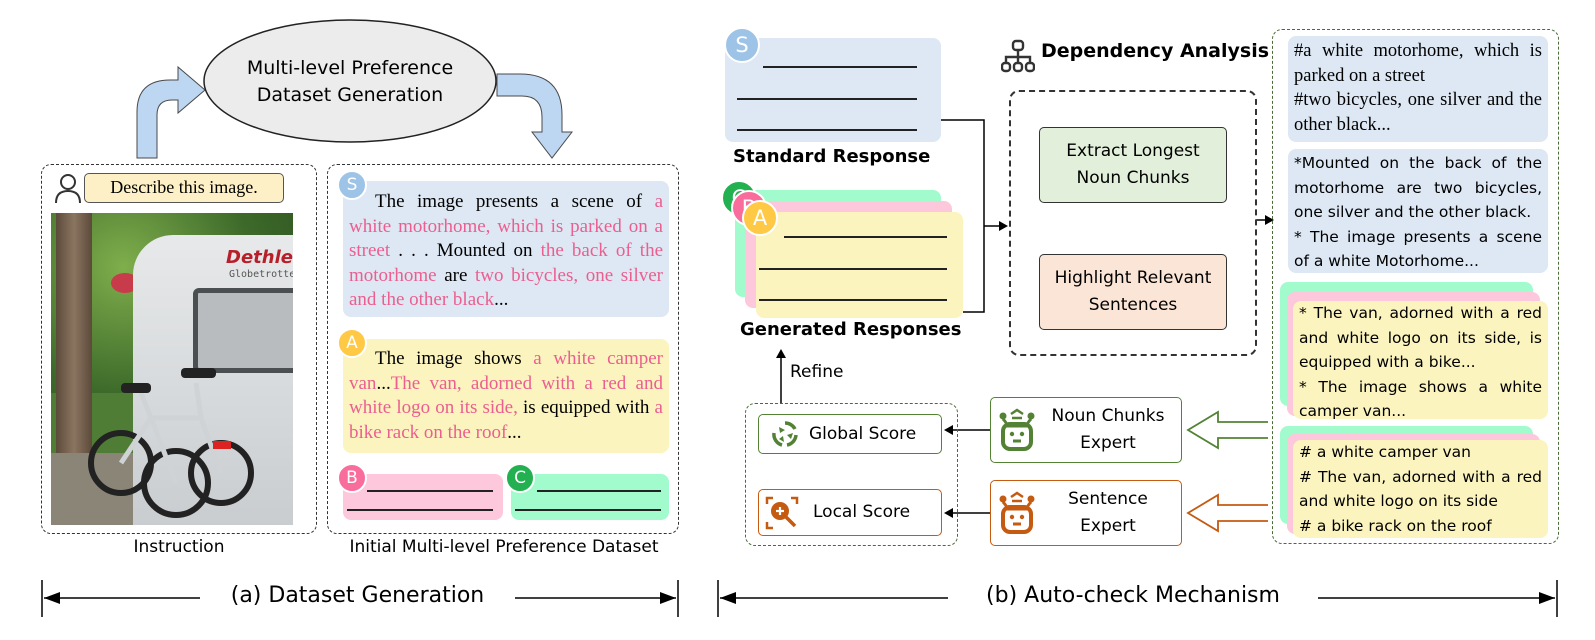 This screenshot has height=640, width=1595. What do you see at coordinates (1155, 51) in the screenshot?
I see `dependency-analysis-title: Dependency Analysis` at bounding box center [1155, 51].